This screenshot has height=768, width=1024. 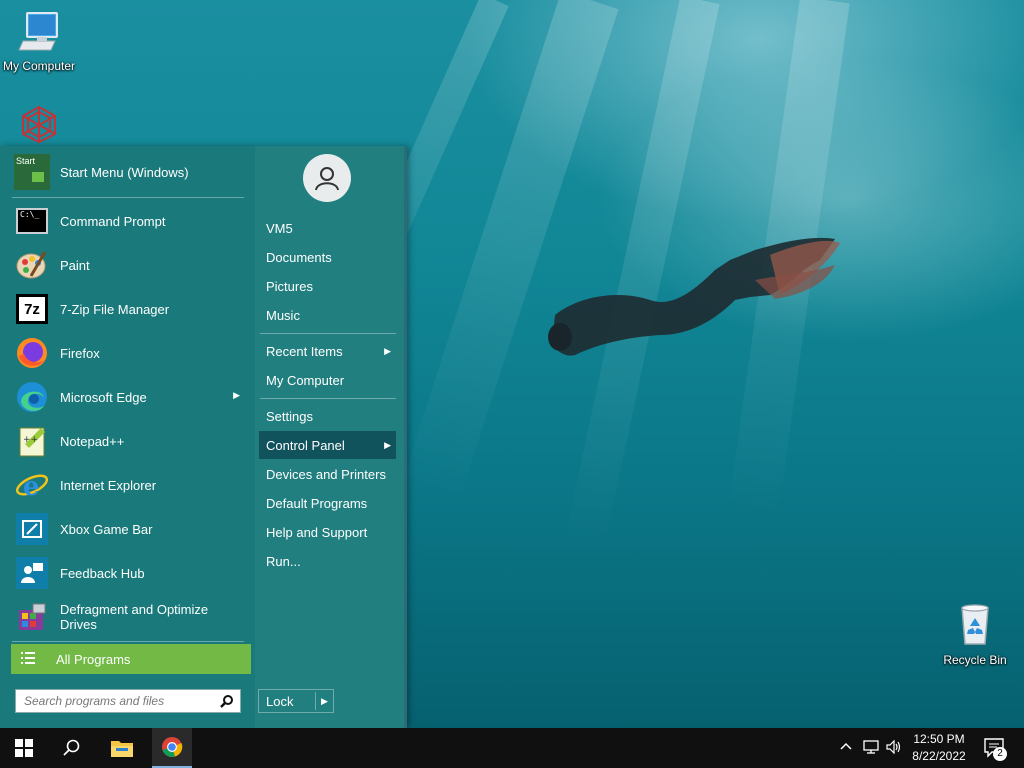 I want to click on paint-icon, so click(x=32, y=265).